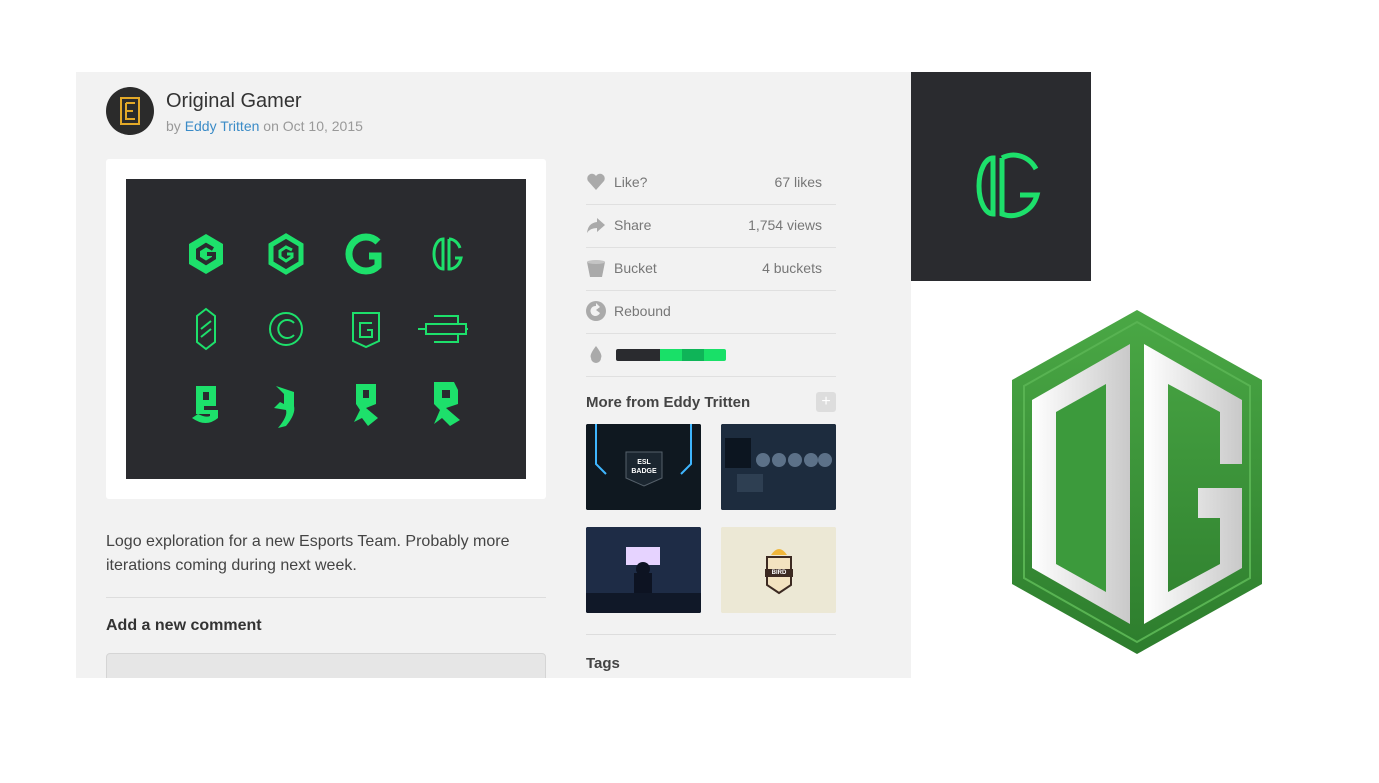  Describe the element at coordinates (222, 126) in the screenshot. I see `author-link: Eddy Tritten` at that location.